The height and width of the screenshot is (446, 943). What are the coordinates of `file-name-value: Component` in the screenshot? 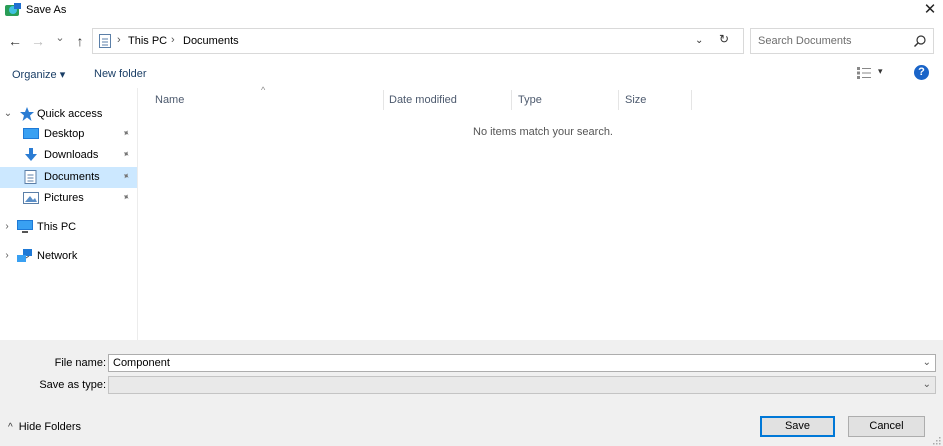 It's located at (141, 363).